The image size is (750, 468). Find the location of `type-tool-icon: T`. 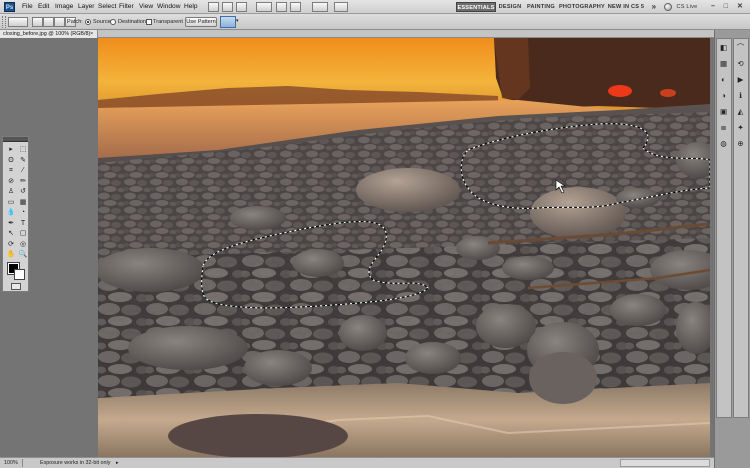

type-tool-icon: T is located at coordinates (23, 224).